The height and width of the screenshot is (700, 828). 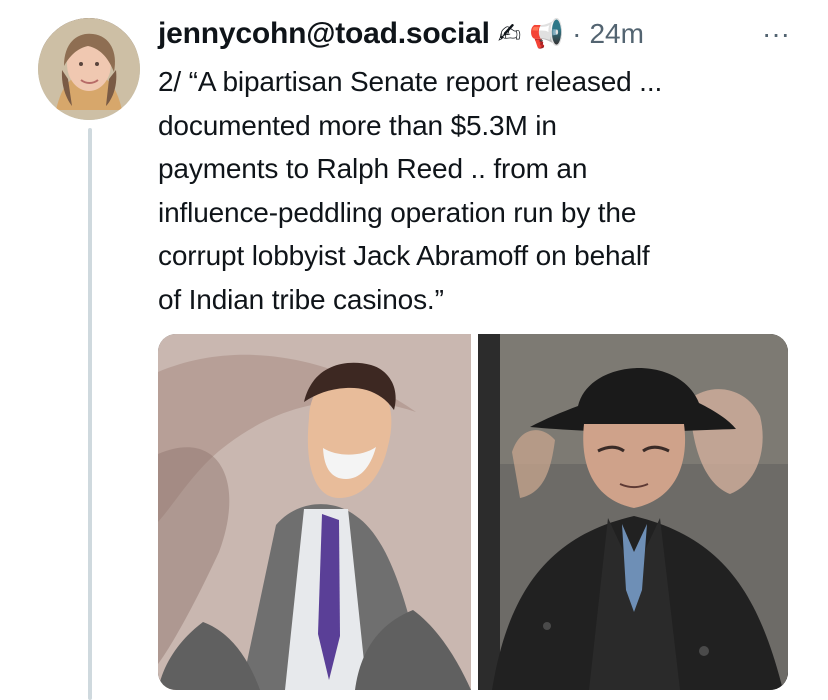 I want to click on avatar-portrait, so click(x=89, y=69).